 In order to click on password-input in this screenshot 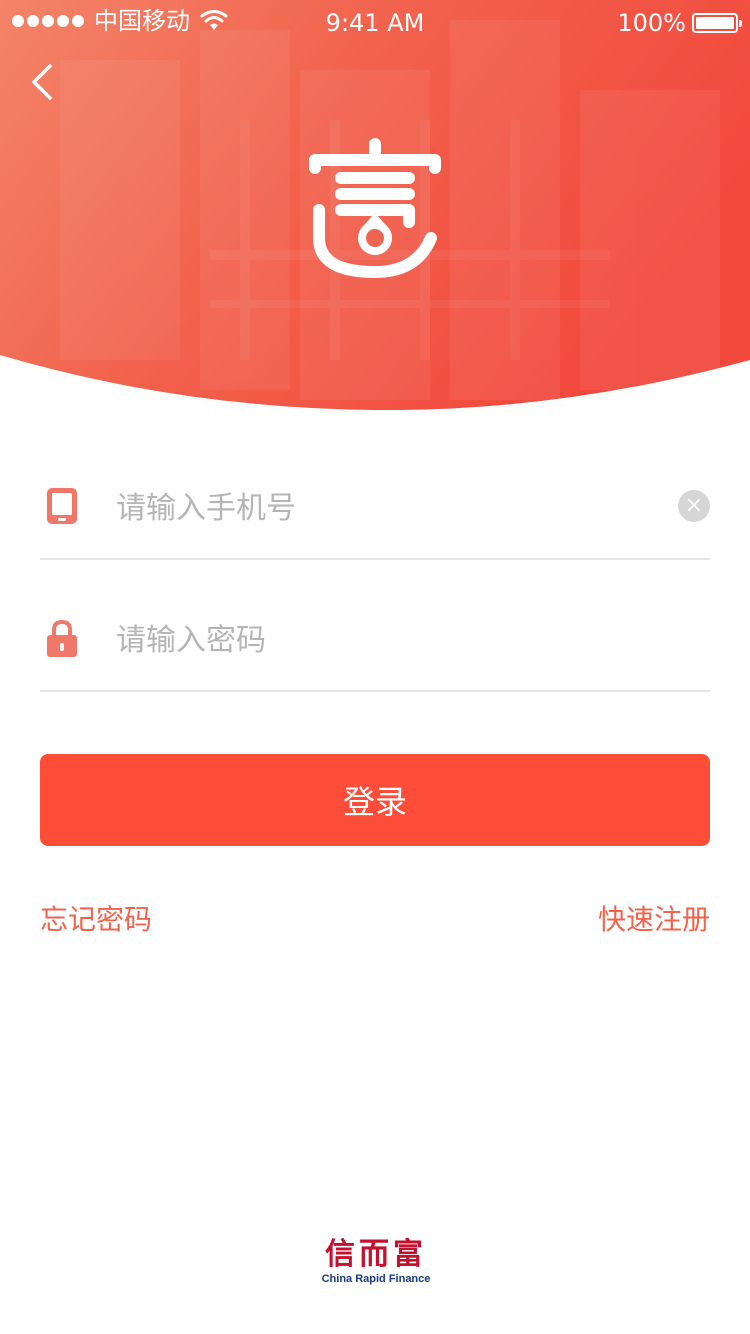, I will do `click(376, 640)`.